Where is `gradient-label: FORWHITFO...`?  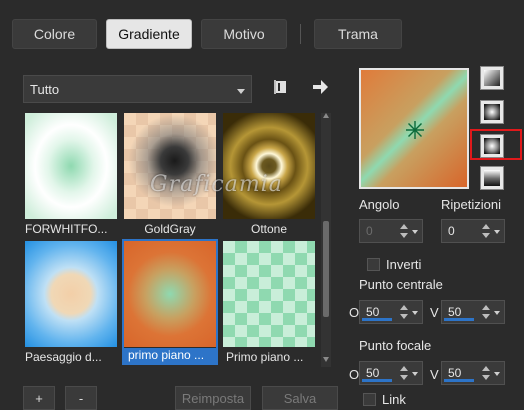 gradient-label: FORWHITFO... is located at coordinates (66, 229).